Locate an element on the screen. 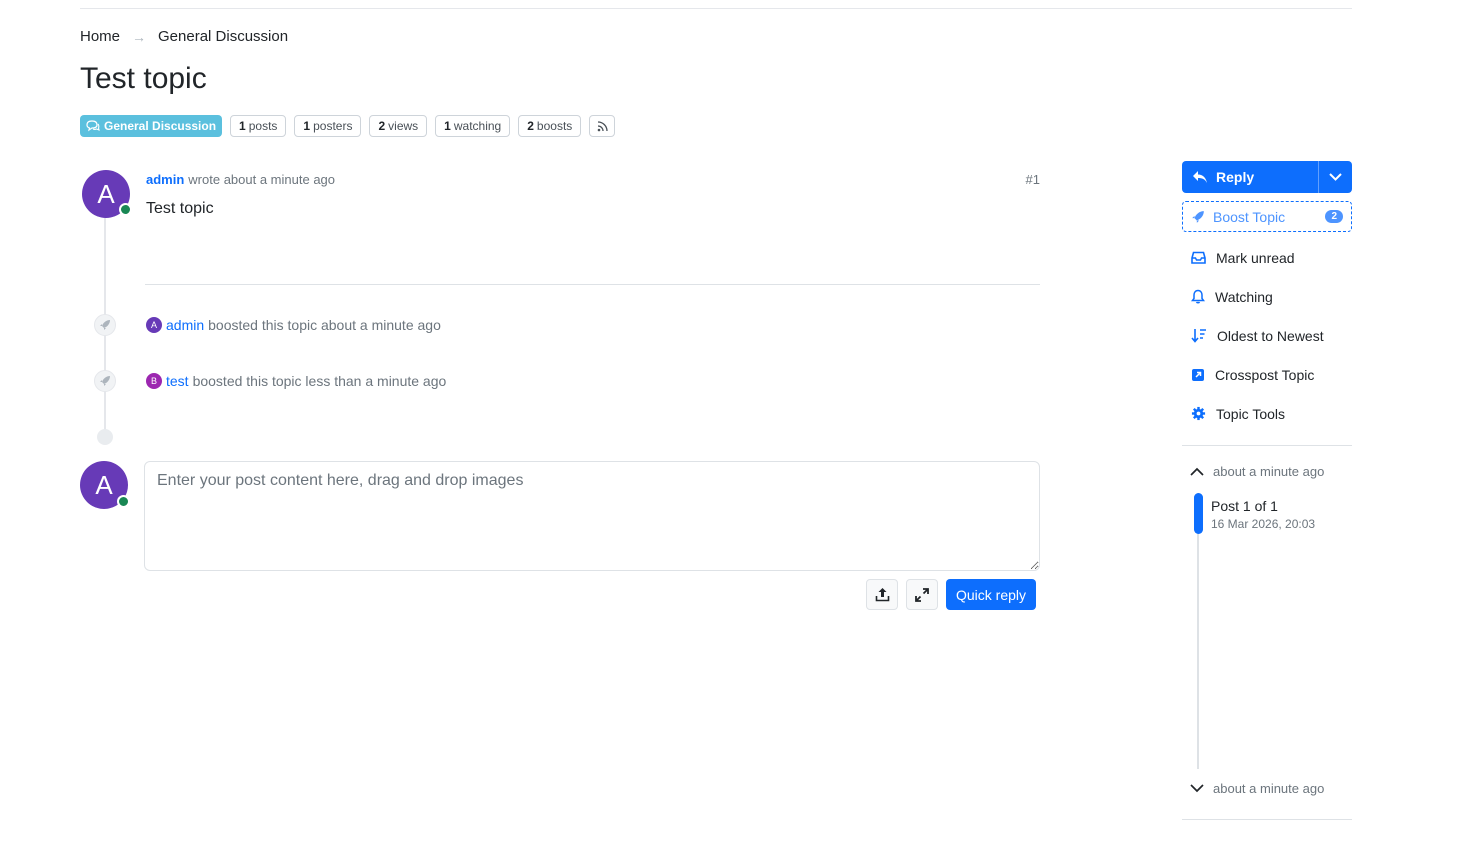 This screenshot has width=1460, height=849. upload-icon is located at coordinates (882, 595).